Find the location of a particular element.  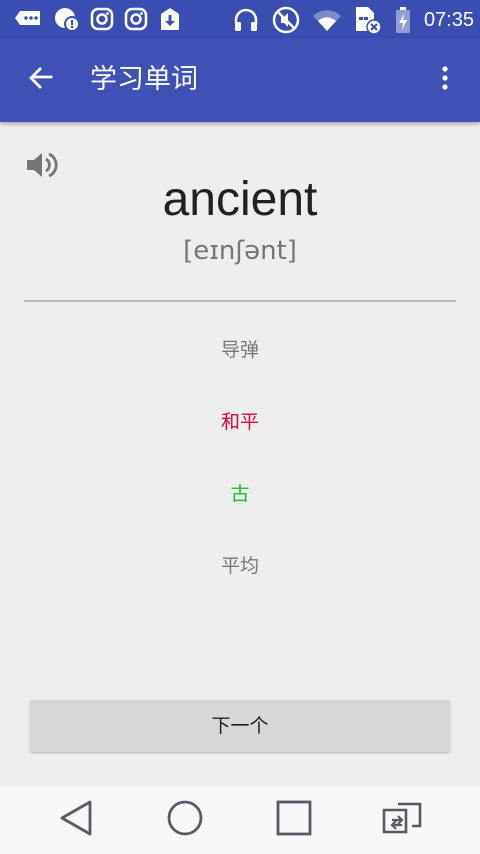

back-button is located at coordinates (40, 80).